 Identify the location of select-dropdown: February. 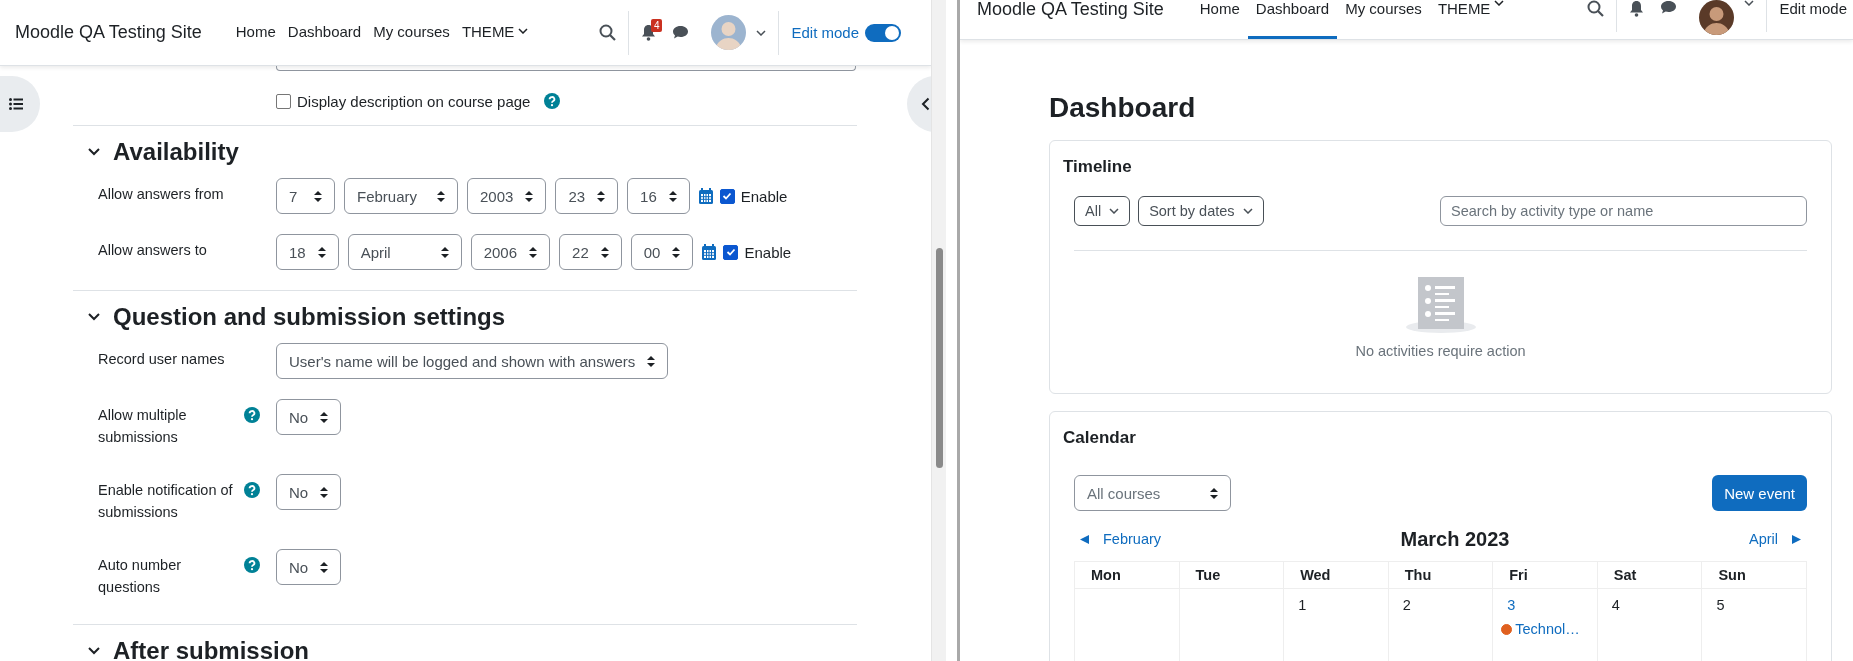
(401, 196).